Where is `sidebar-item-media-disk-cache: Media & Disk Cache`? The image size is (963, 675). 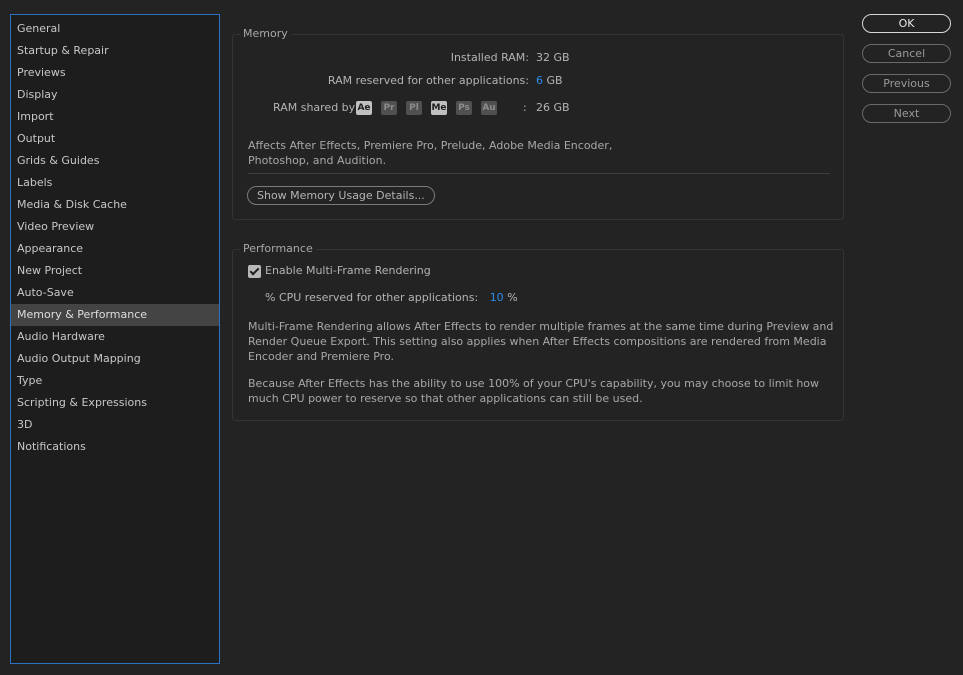 sidebar-item-media-disk-cache: Media & Disk Cache is located at coordinates (115, 205).